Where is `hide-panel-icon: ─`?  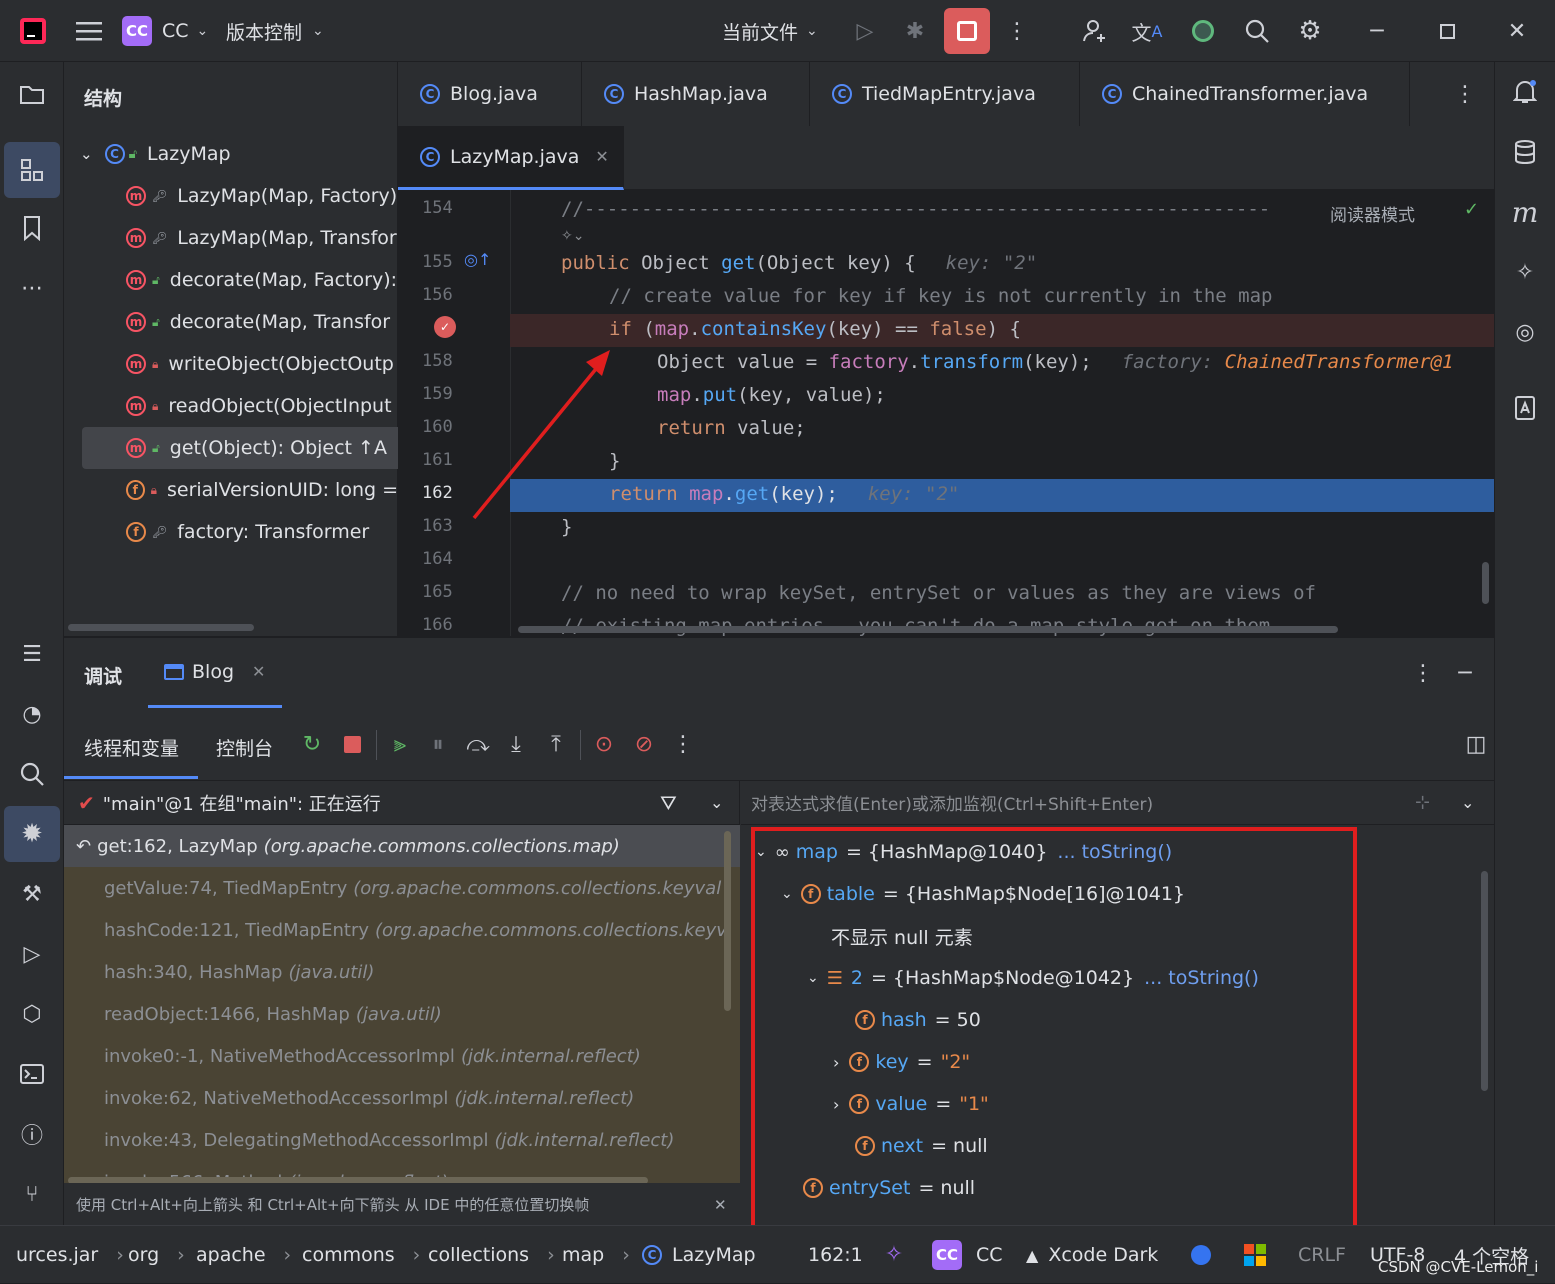
hide-panel-icon: ─ is located at coordinates (1465, 673).